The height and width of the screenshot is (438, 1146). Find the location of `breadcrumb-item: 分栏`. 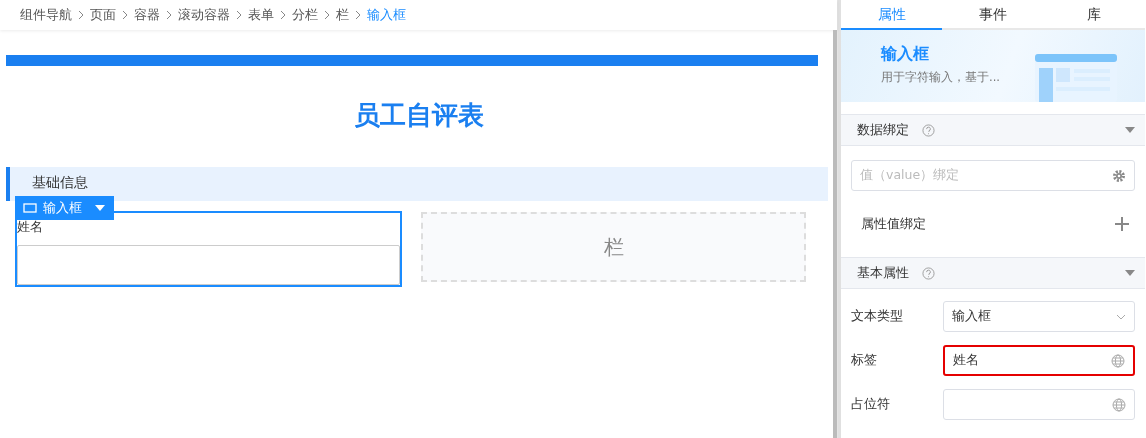

breadcrumb-item: 分栏 is located at coordinates (305, 15).